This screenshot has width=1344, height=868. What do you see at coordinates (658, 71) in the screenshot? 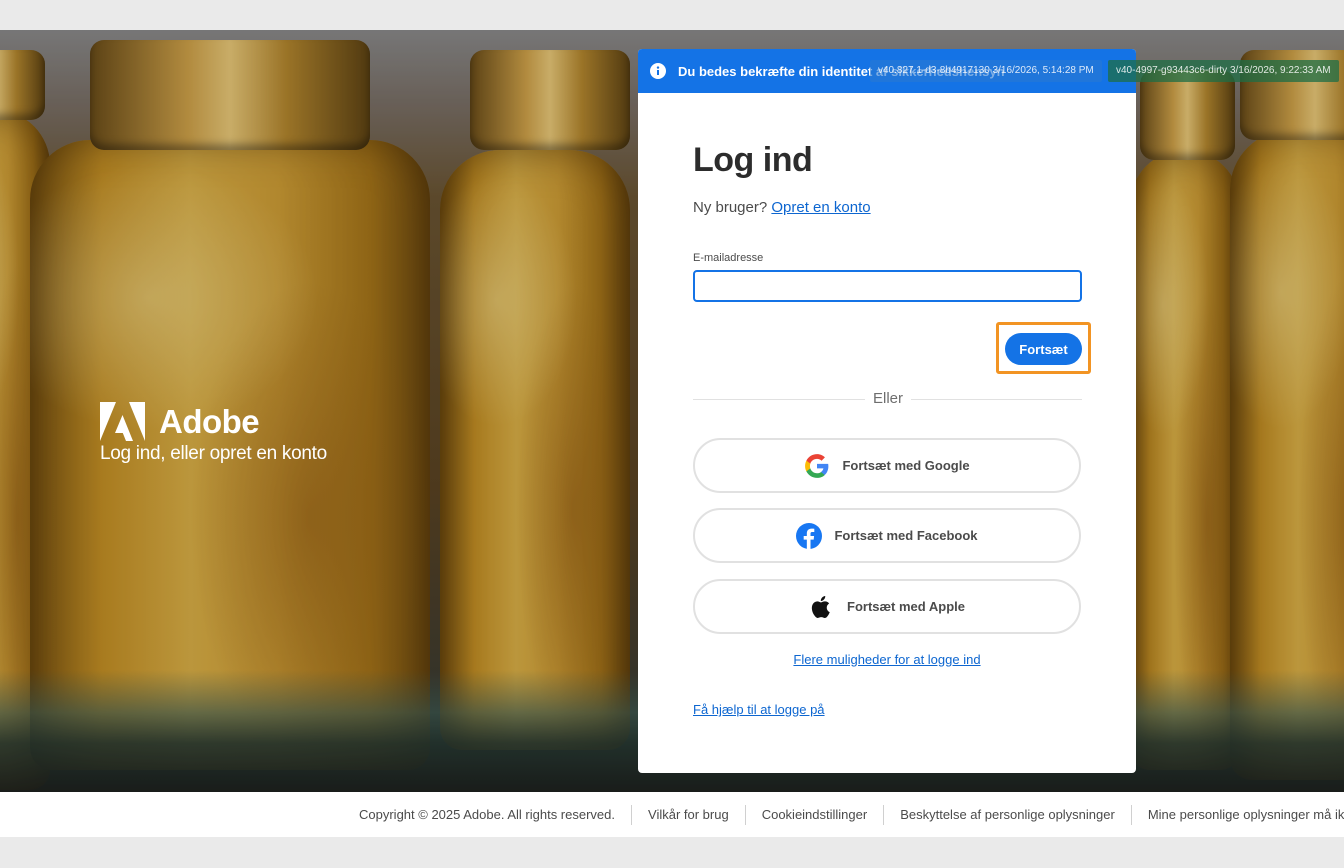
I see `info-icon` at bounding box center [658, 71].